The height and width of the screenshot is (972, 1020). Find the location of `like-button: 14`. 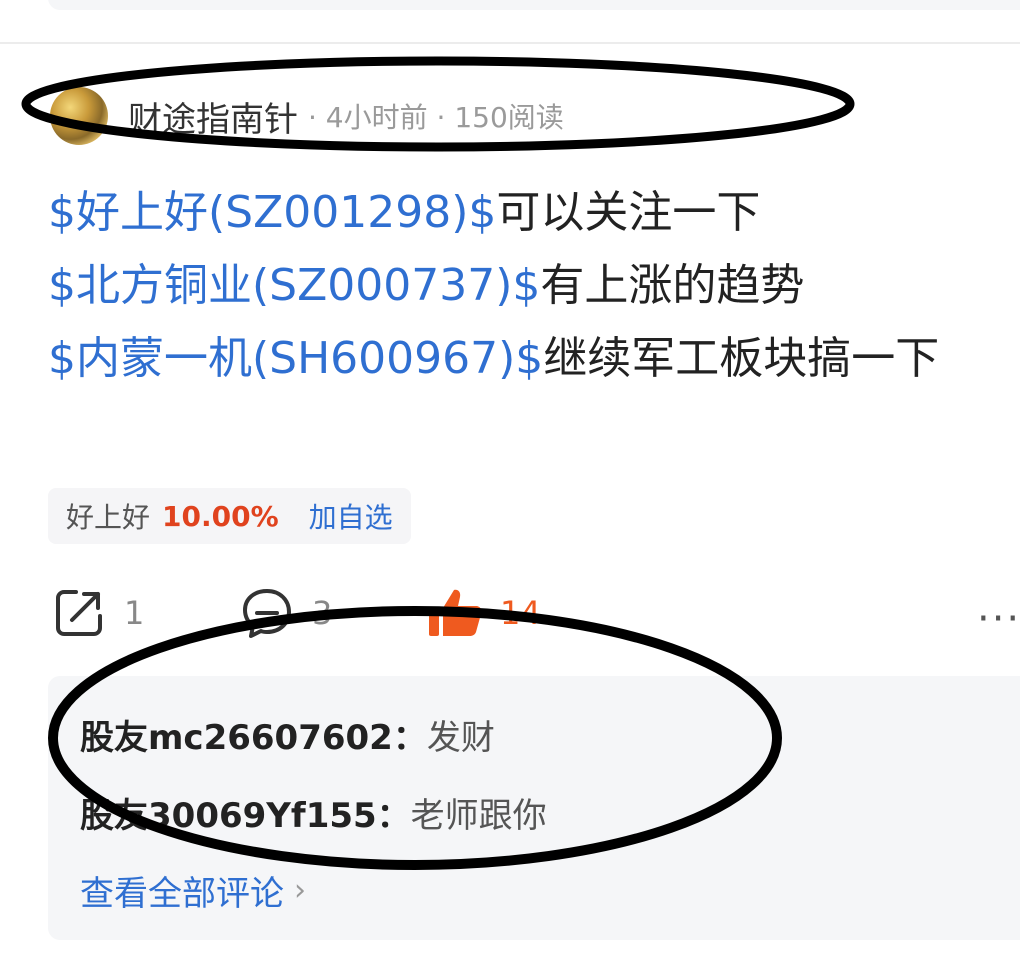

like-button: 14 is located at coordinates (483, 613).